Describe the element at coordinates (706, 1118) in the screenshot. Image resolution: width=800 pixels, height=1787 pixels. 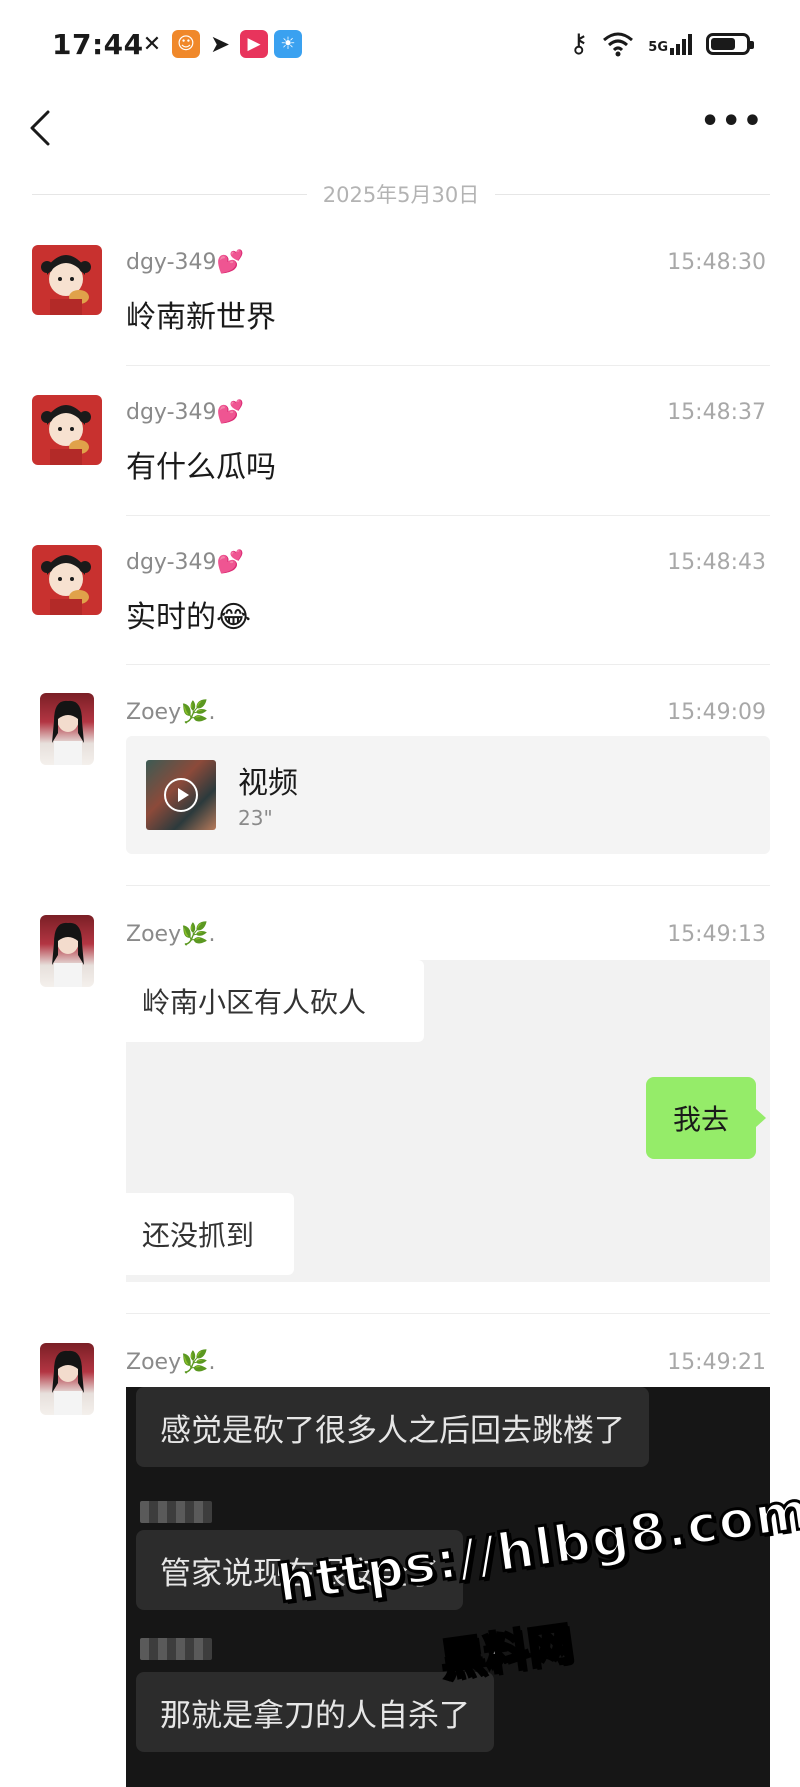
I see `screenshot-green-bubble: 我去` at that location.